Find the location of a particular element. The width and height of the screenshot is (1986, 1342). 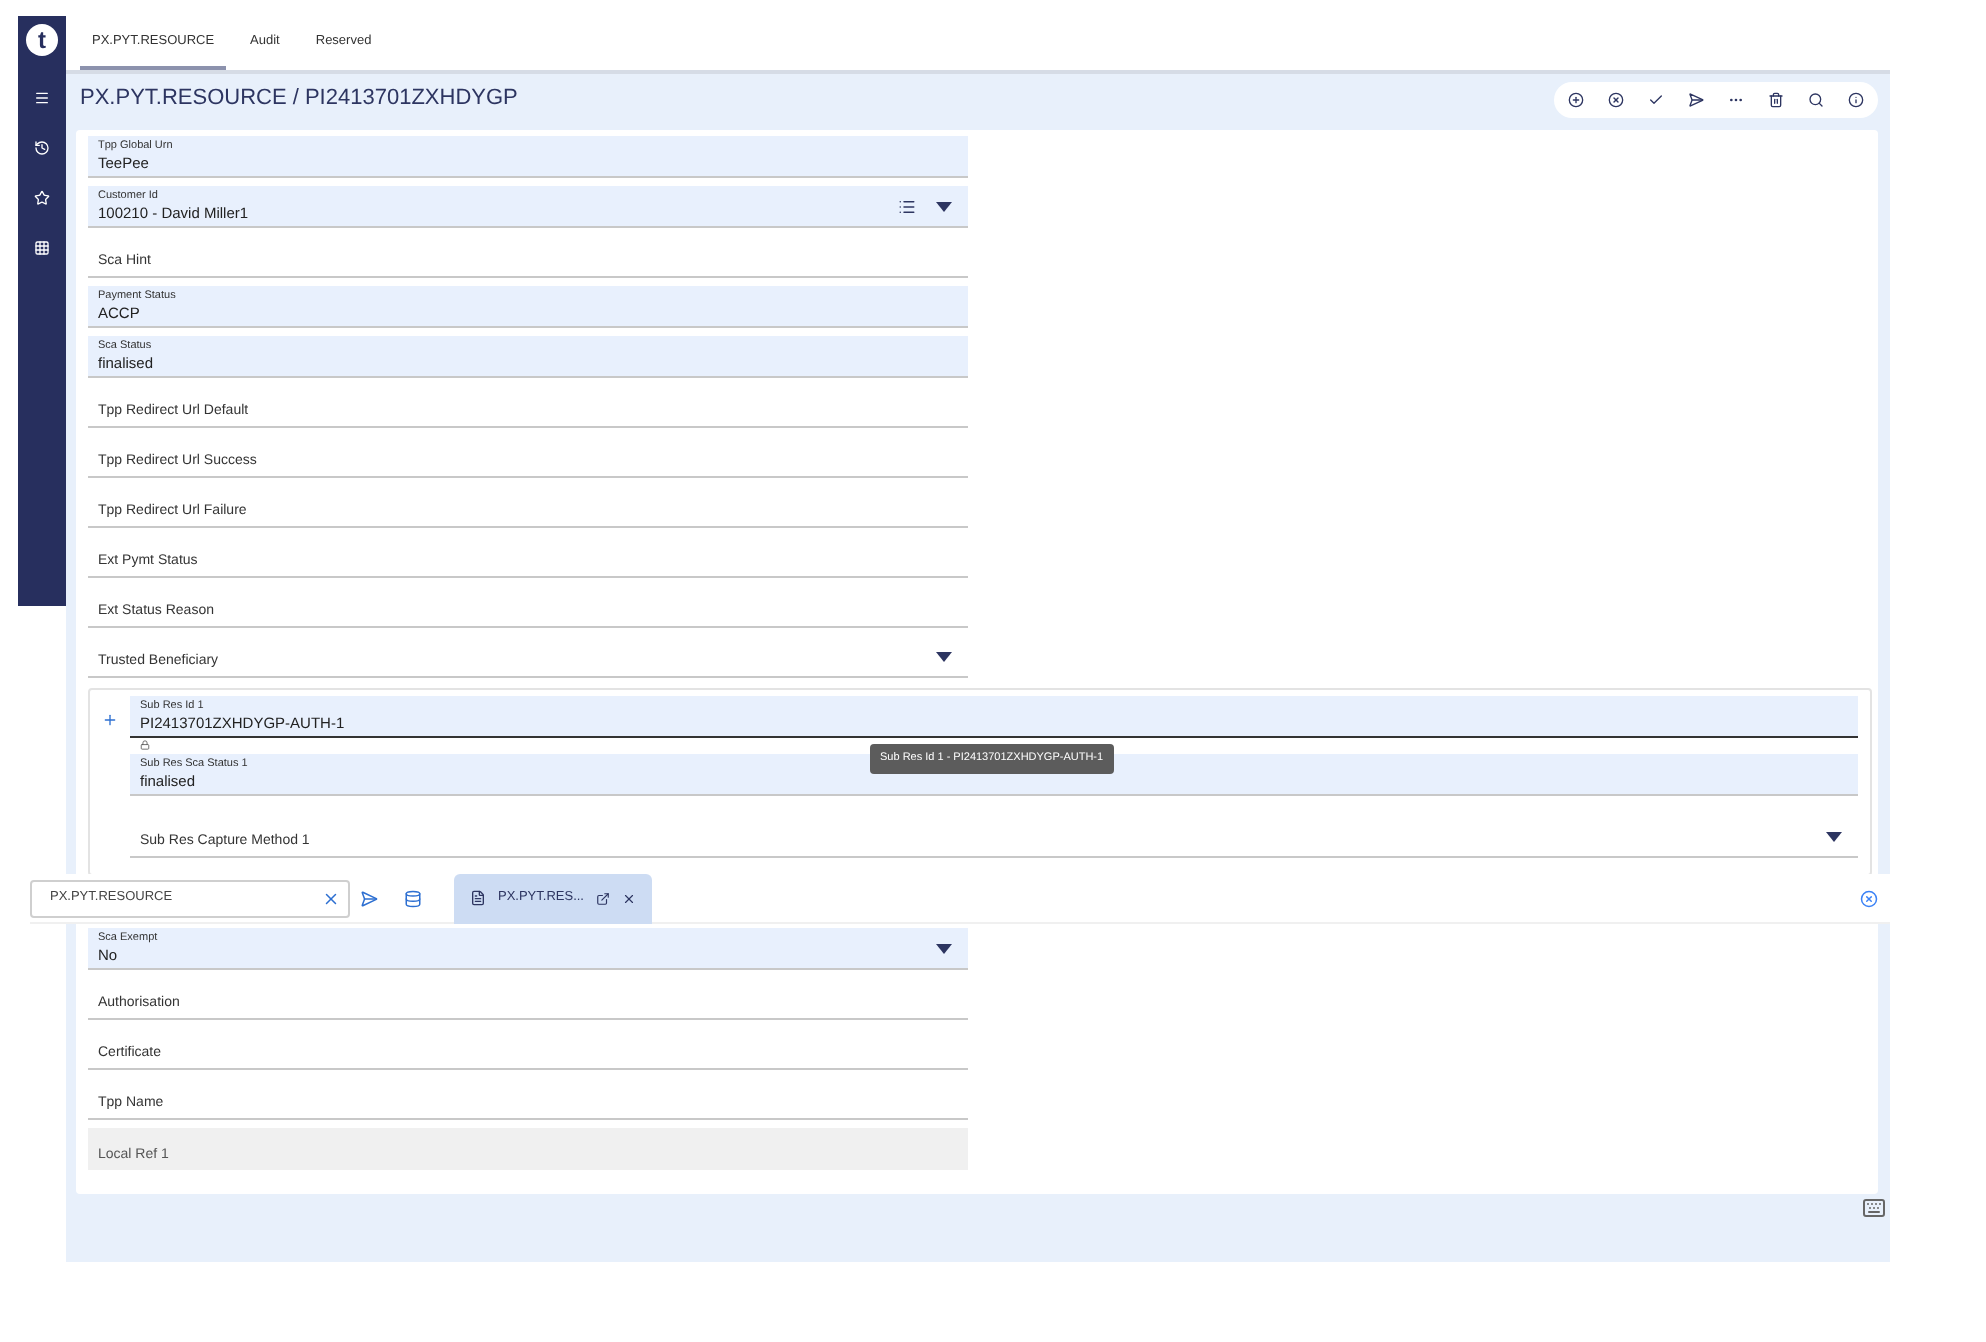

grid-icon is located at coordinates (42, 248).